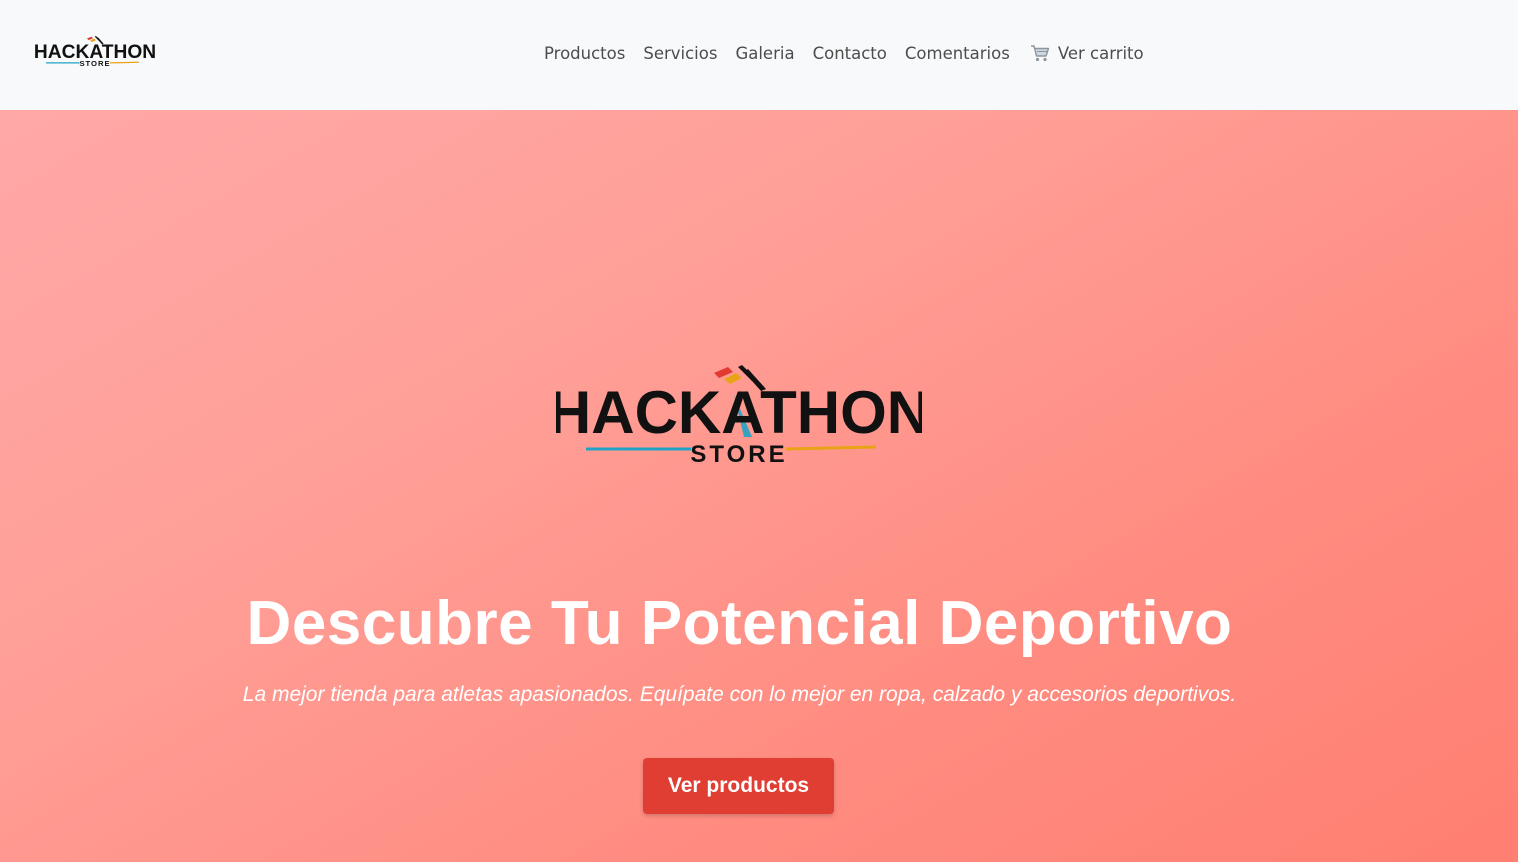  Describe the element at coordinates (584, 53) in the screenshot. I see `nav-link-productos: Productos` at that location.